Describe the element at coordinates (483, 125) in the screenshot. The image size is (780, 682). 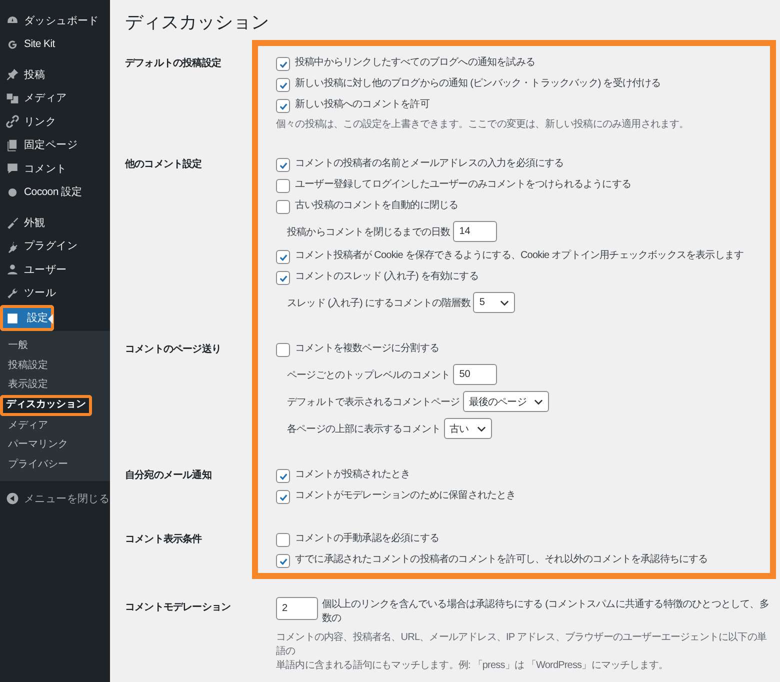
I see `description-text: 個々の投稿は、この設定を上書きできます。ここでの変更は、新しい投稿にのみ適用されます。` at that location.